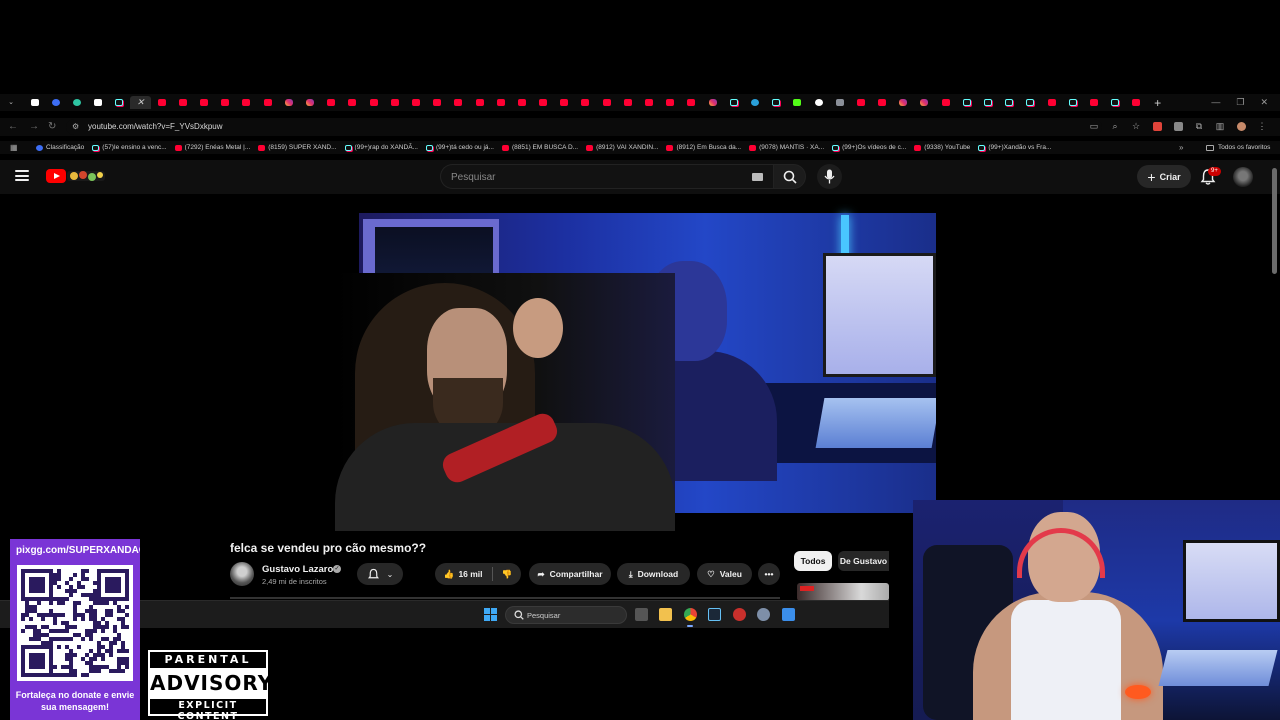 This screenshot has width=1280, height=720. Describe the element at coordinates (11, 102) in the screenshot. I see `tab-search-dropdown-icon: ⌄` at that location.